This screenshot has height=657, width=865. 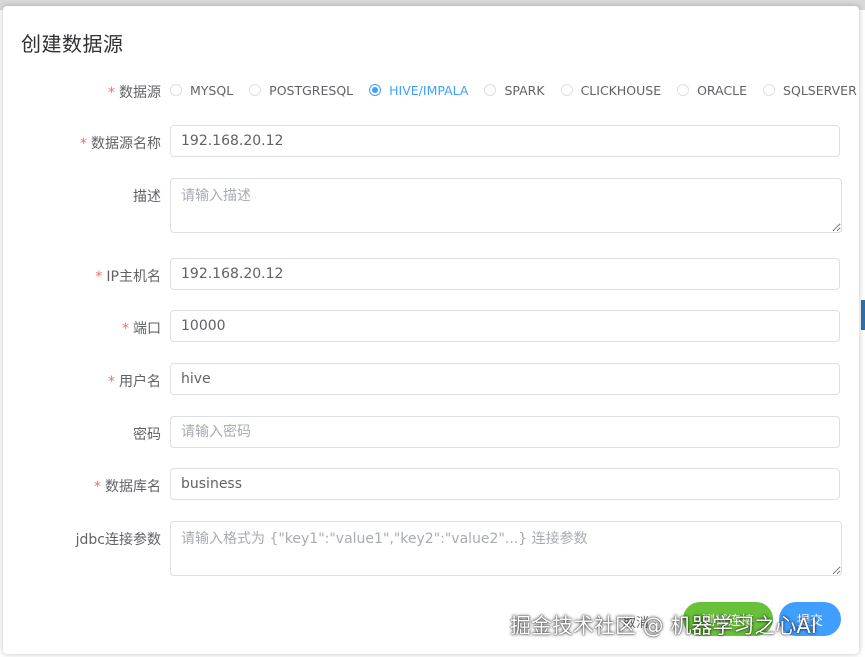 I want to click on radio-option-label: POSTGRESQL, so click(x=311, y=90).